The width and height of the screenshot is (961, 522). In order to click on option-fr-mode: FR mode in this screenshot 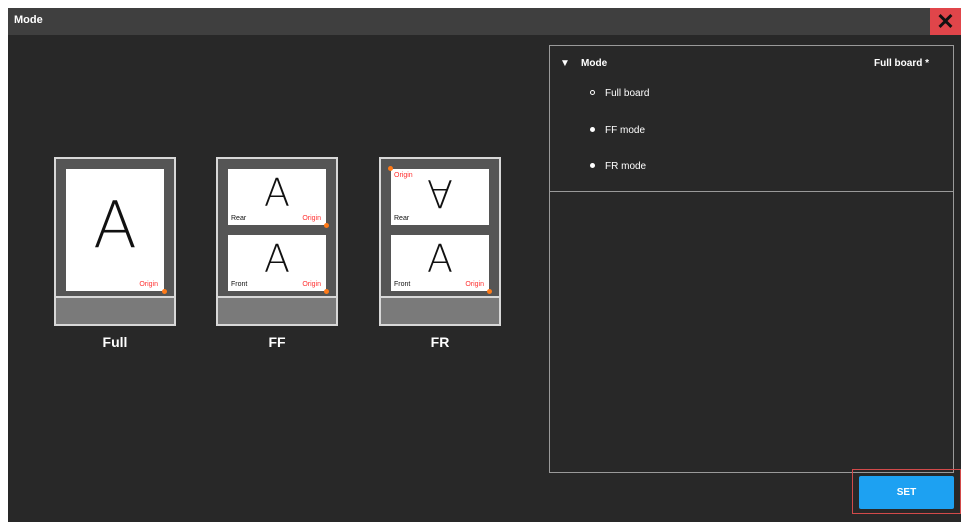, I will do `click(618, 166)`.